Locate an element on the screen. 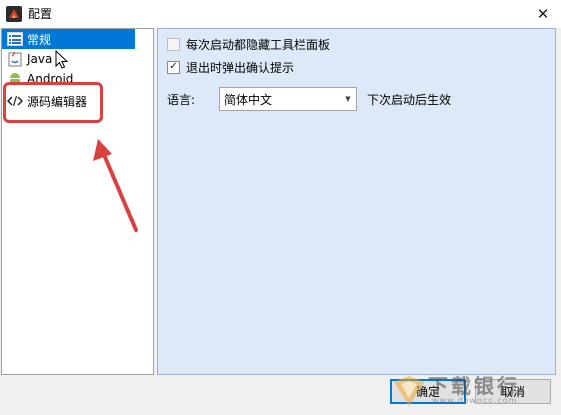 This screenshot has height=415, width=561. watermark: 下载银行 www.downcc.com is located at coordinates (475, 391).